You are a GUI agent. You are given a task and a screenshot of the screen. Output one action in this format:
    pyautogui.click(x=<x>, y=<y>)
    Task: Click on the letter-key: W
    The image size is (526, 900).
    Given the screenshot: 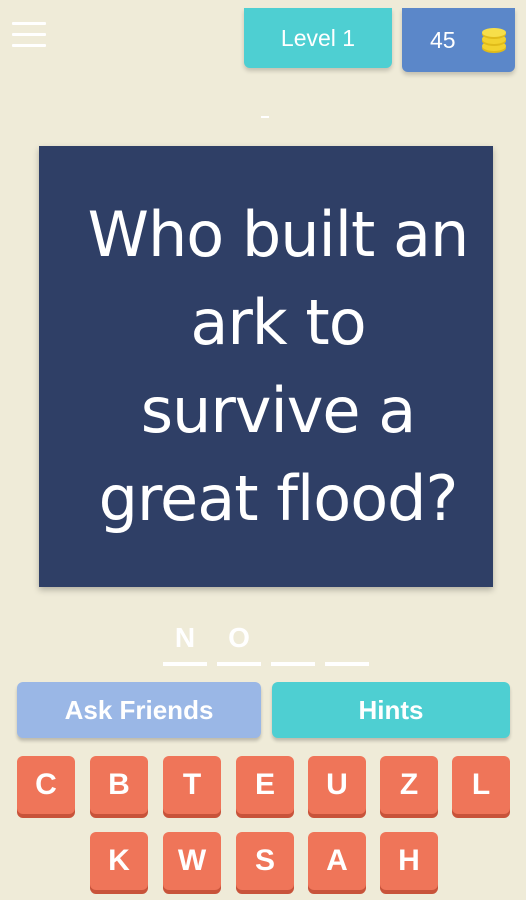 What is the action you would take?
    pyautogui.click(x=192, y=861)
    